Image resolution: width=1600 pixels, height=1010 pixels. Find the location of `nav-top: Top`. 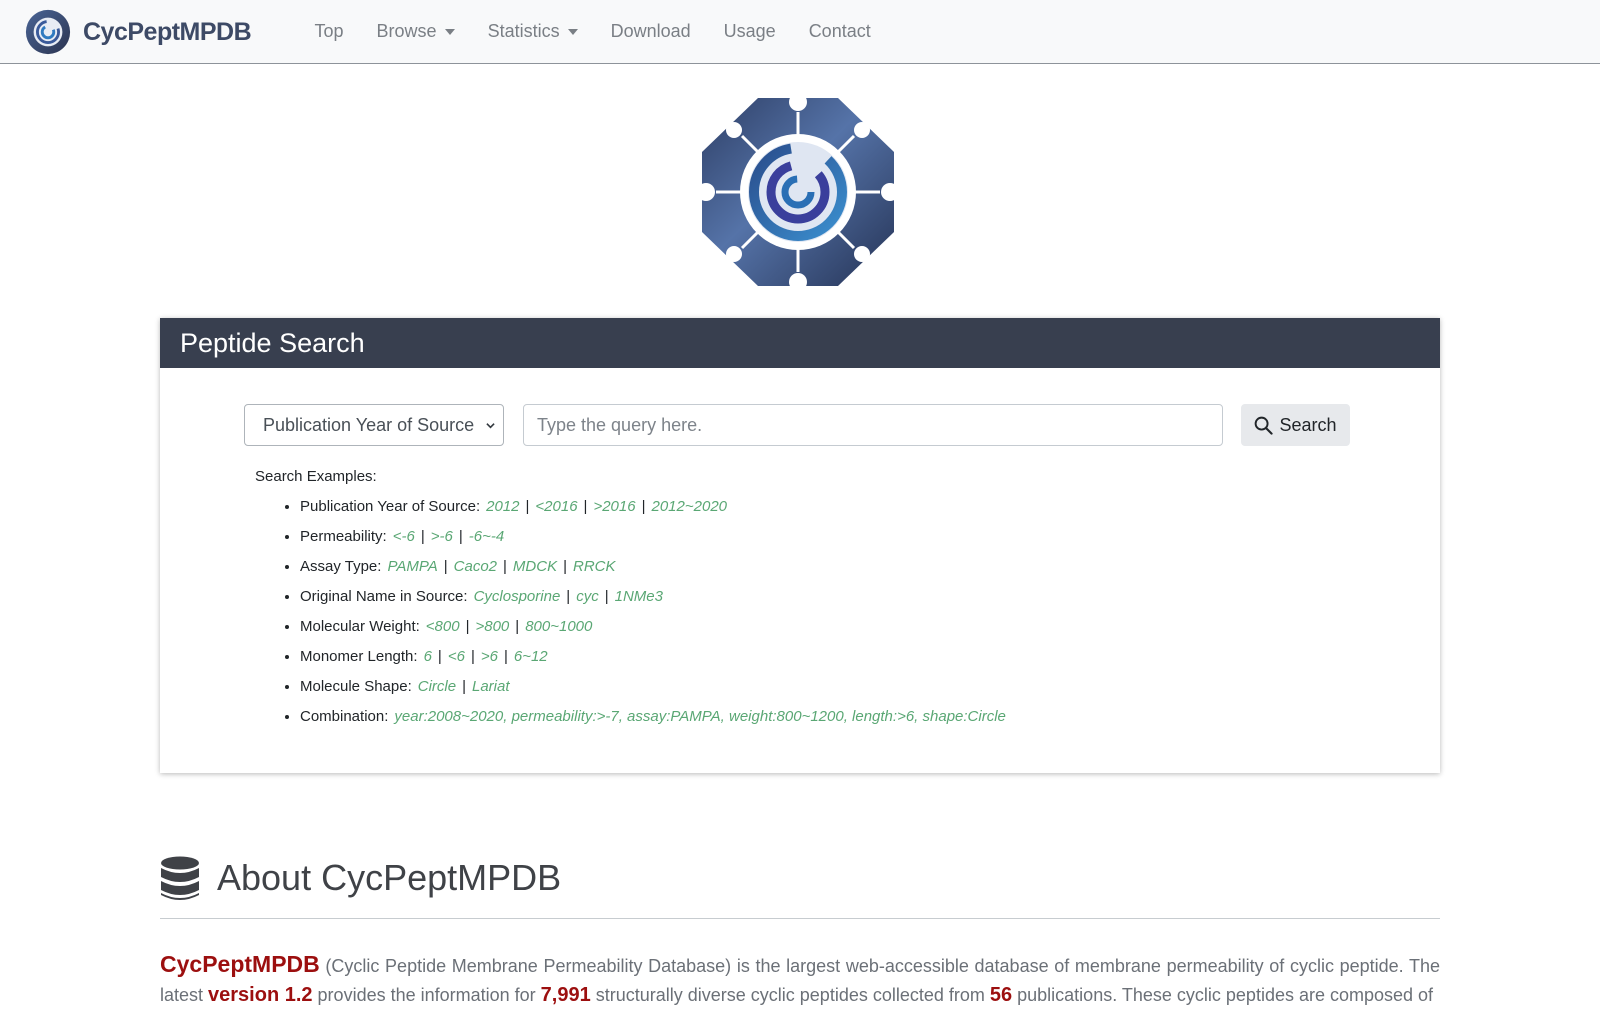

nav-top: Top is located at coordinates (329, 31).